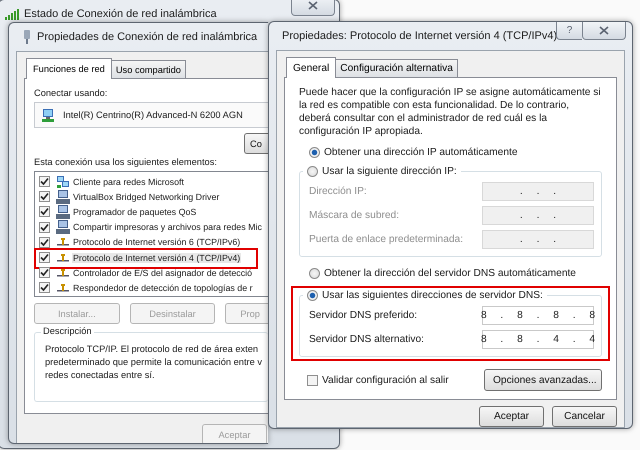  What do you see at coordinates (386, 239) in the screenshot?
I see `field-label: Puerta de enlace predeterminada:` at bounding box center [386, 239].